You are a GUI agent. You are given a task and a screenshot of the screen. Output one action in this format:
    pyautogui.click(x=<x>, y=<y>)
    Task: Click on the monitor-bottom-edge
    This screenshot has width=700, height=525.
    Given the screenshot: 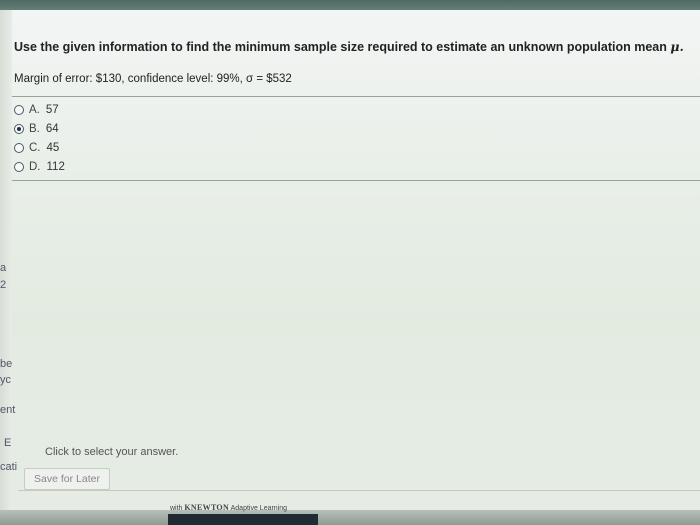 What is the action you would take?
    pyautogui.click(x=350, y=517)
    